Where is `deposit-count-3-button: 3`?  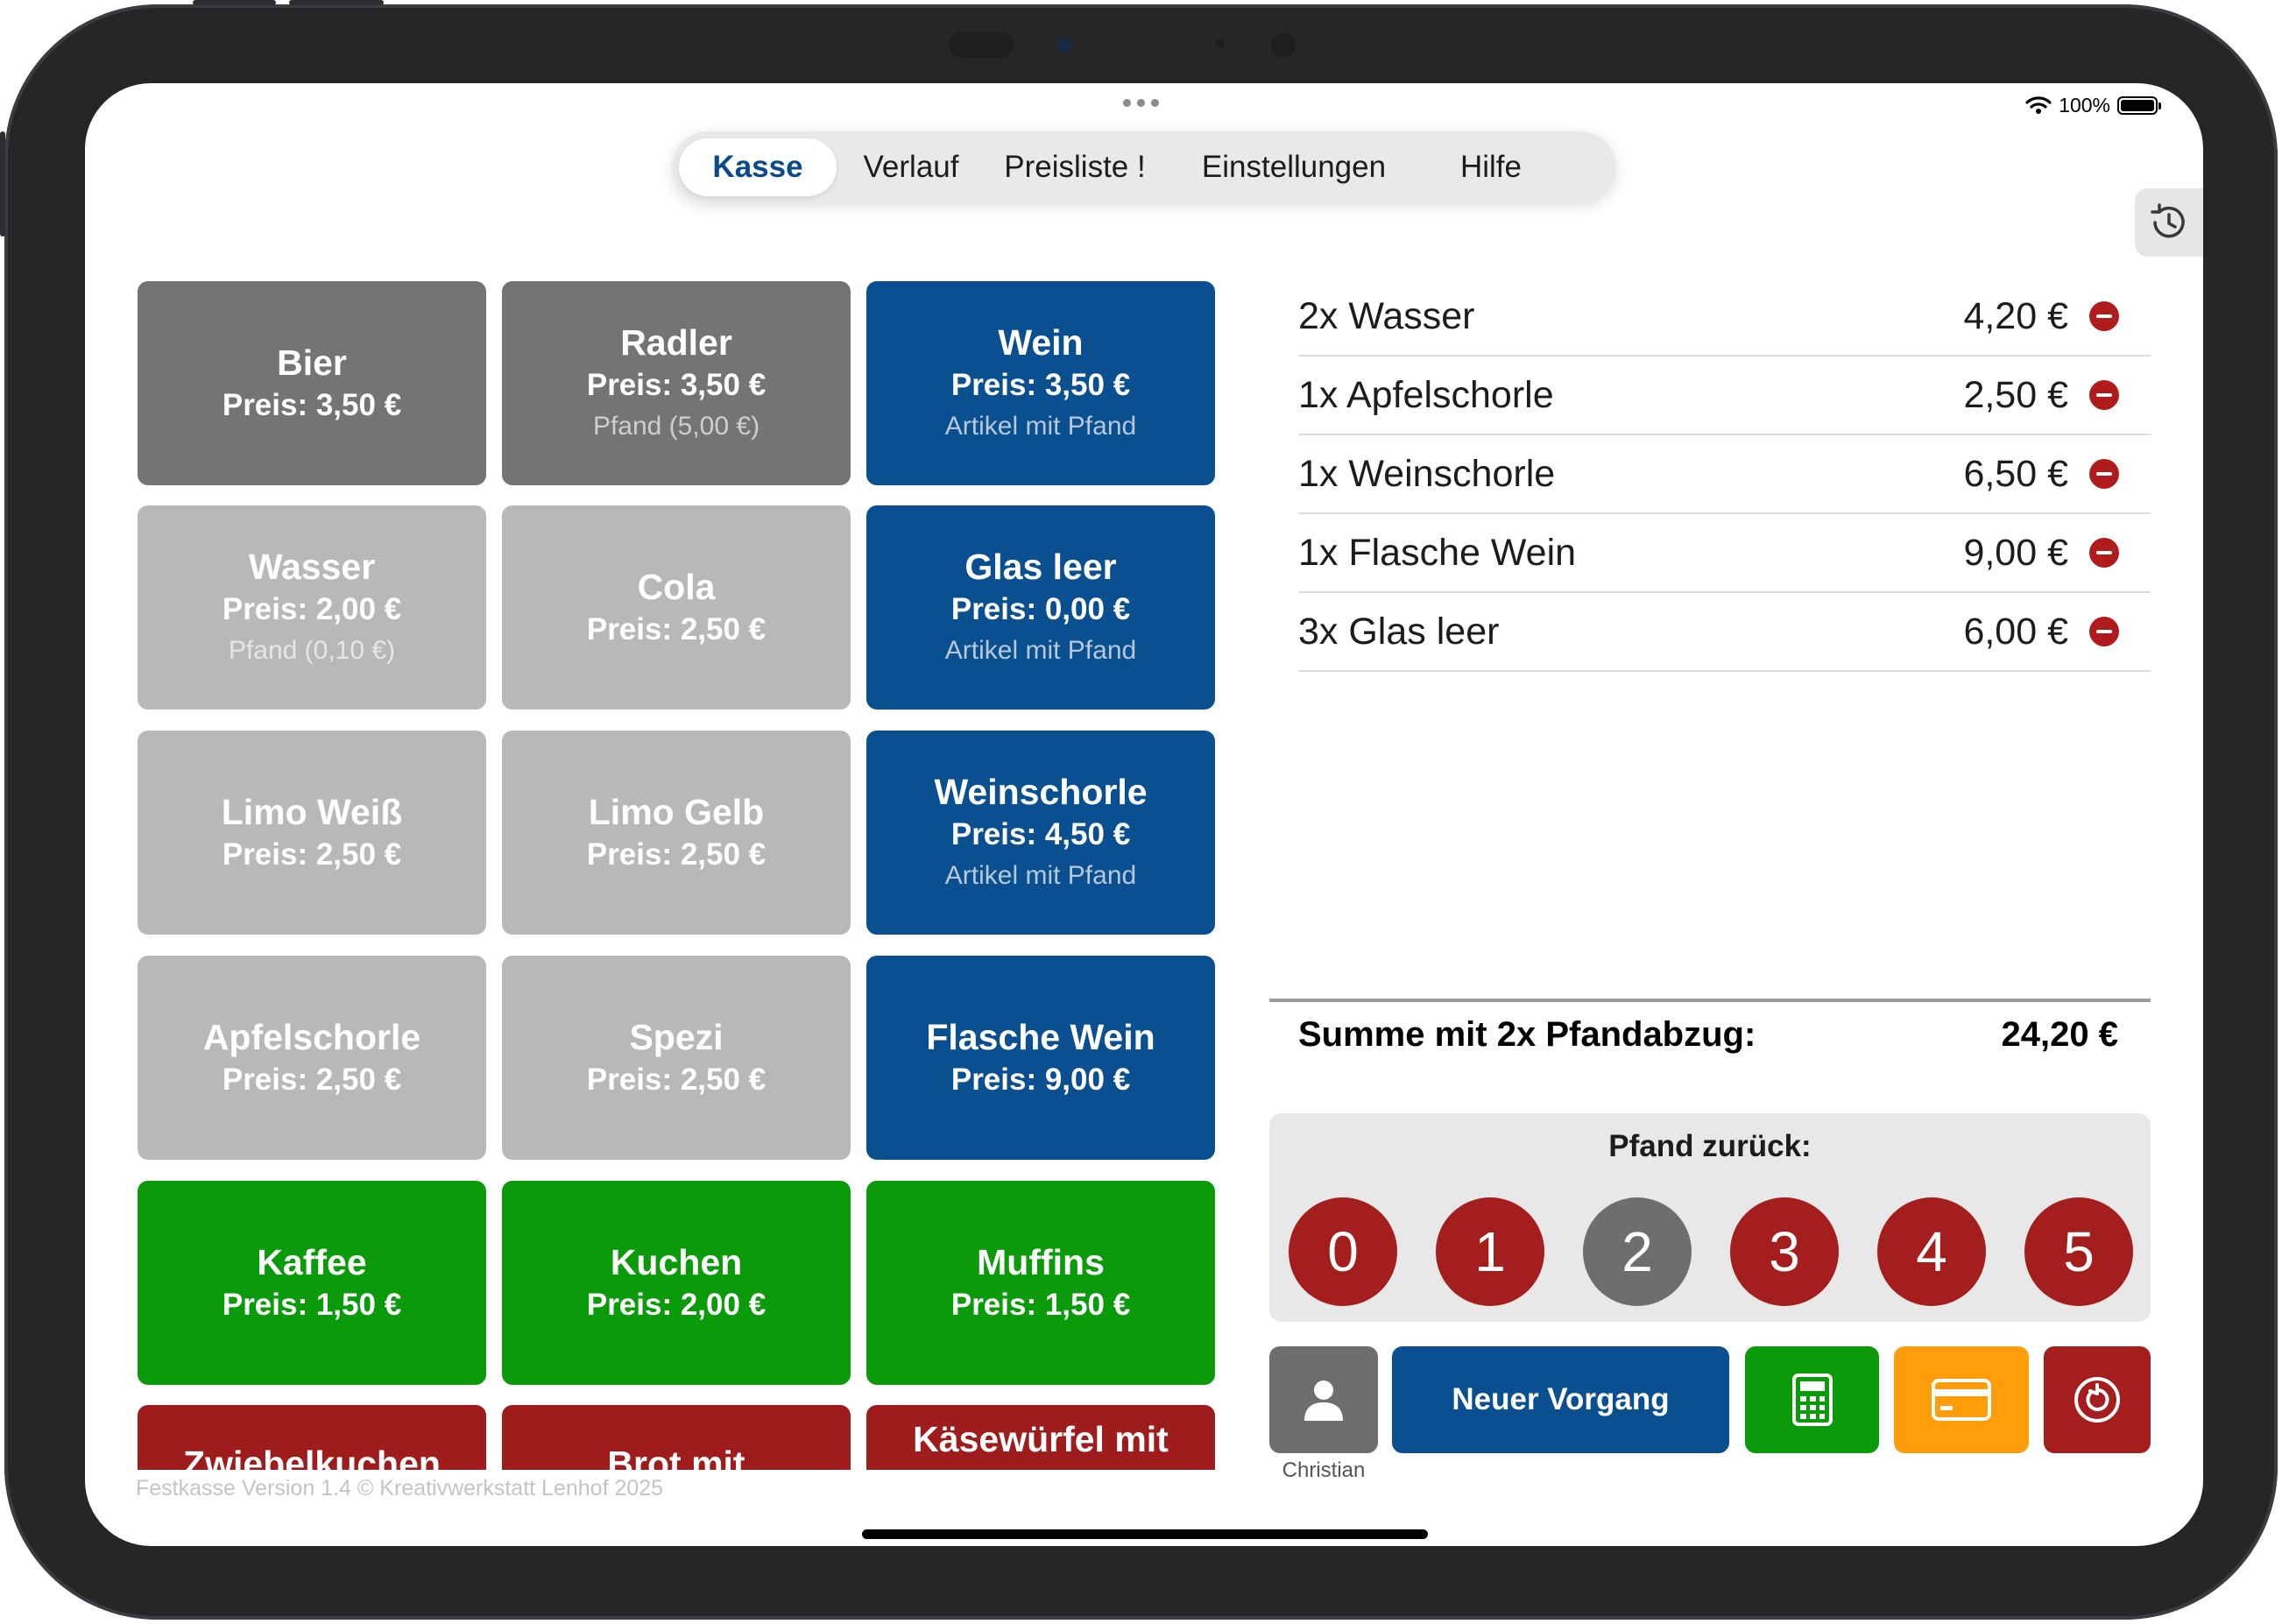
deposit-count-3-button: 3 is located at coordinates (1784, 1251).